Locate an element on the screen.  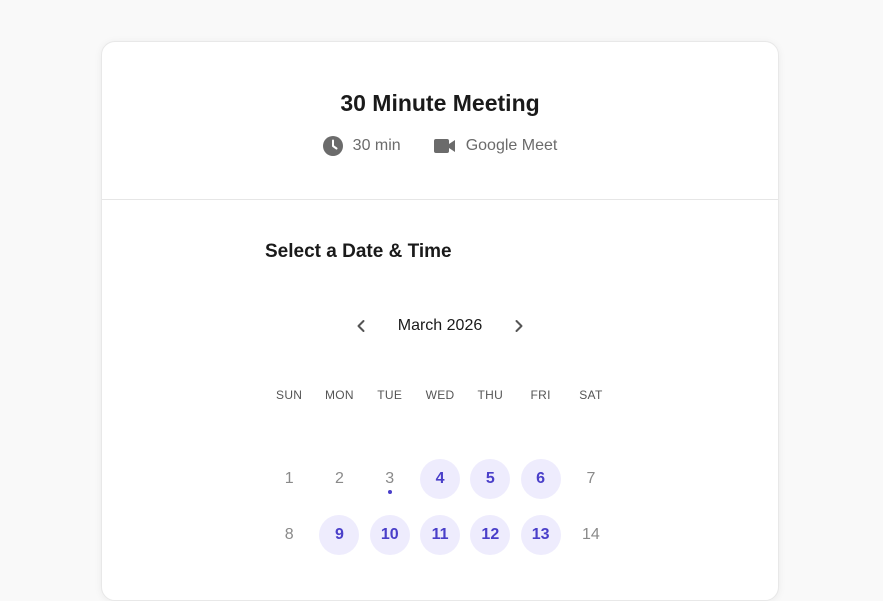
weekday-label: SUN is located at coordinates (289, 395).